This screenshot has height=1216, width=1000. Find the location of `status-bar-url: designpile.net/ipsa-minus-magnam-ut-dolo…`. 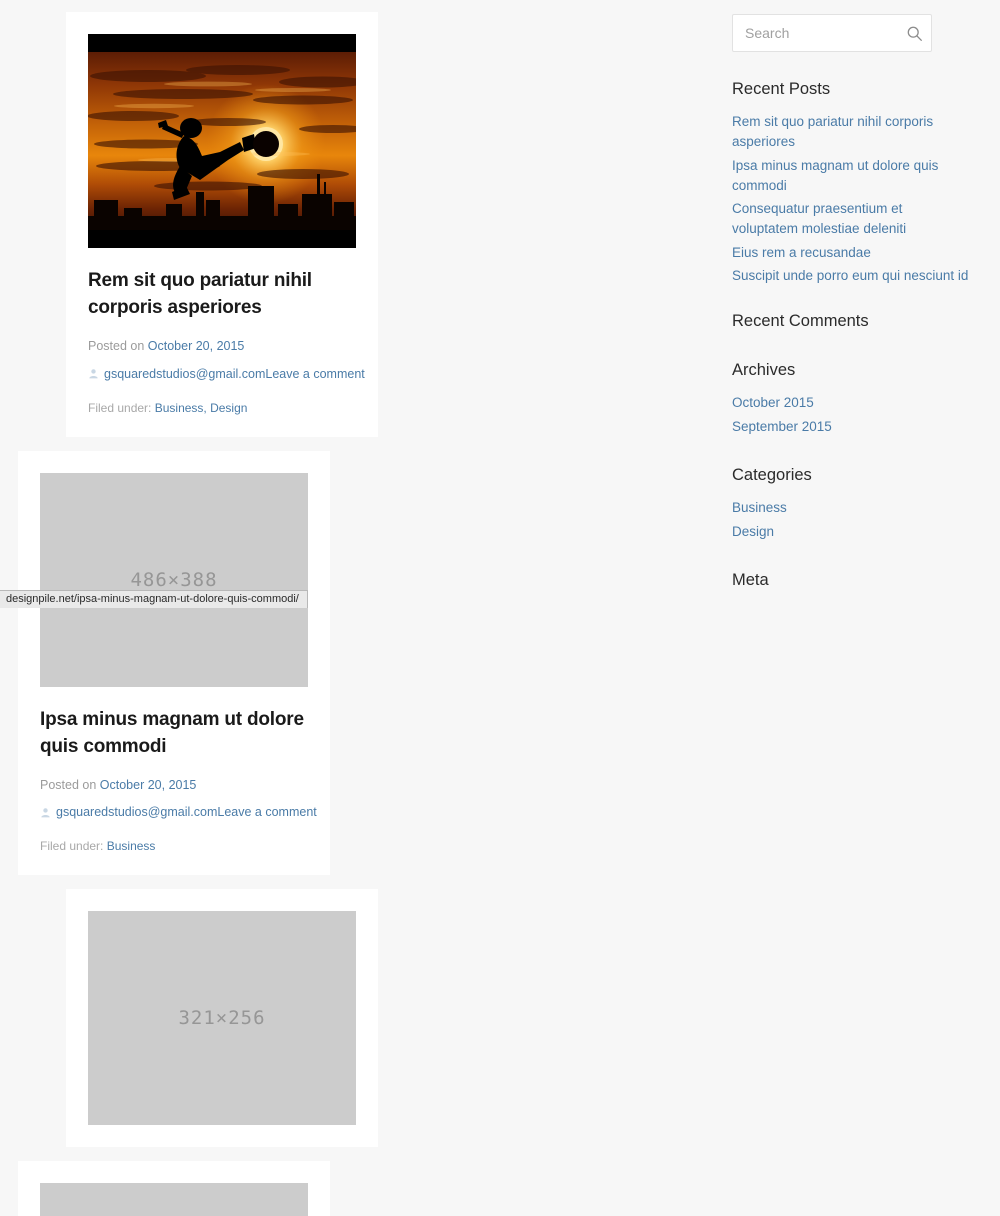

status-bar-url: designpile.net/ipsa-minus-magnam-ut-dolo… is located at coordinates (152, 599).